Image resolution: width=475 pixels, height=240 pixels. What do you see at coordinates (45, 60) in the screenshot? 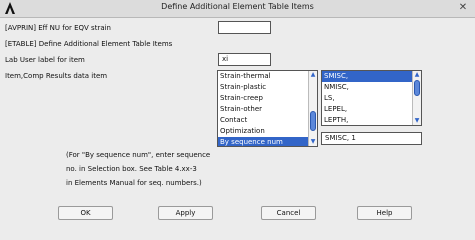
I see `lab-label: Lab User label for item` at bounding box center [45, 60].